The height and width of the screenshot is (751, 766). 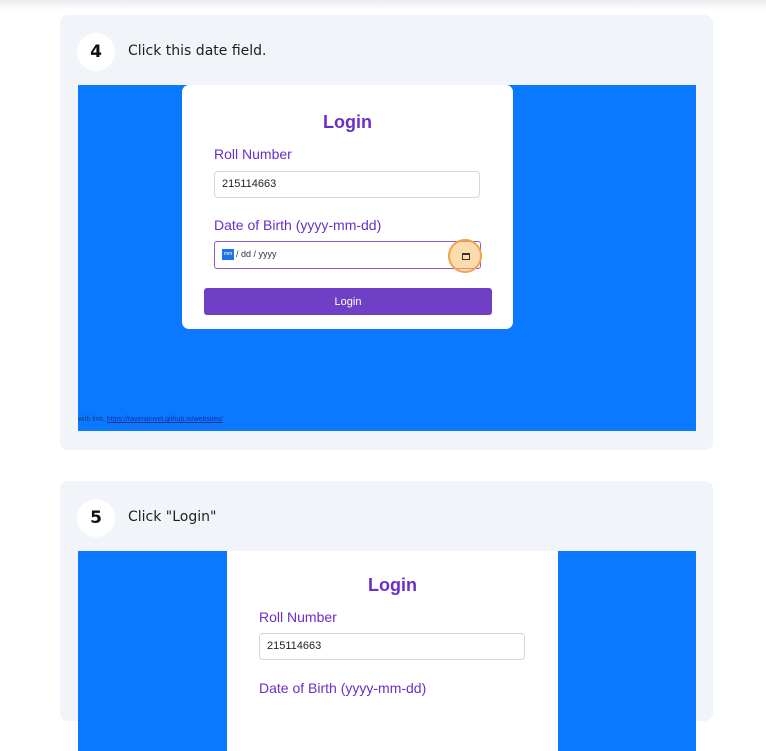 What do you see at coordinates (348, 256) in the screenshot?
I see `dob-date-input: mm / dd / yyyy` at bounding box center [348, 256].